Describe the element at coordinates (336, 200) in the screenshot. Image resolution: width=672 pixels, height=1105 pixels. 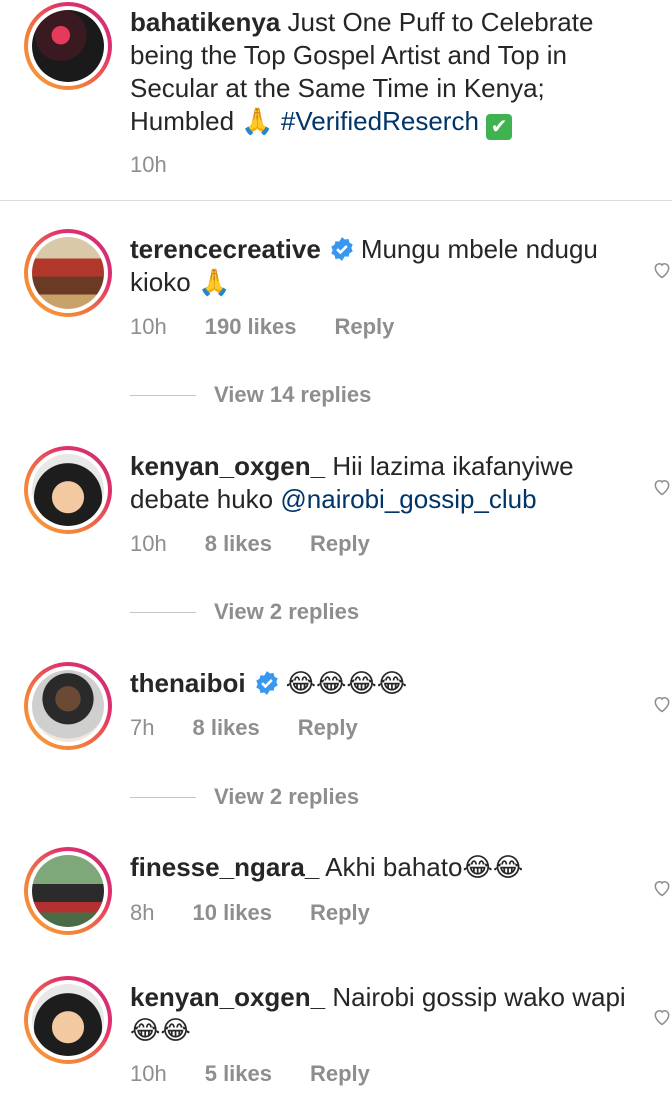
I see `divider` at that location.